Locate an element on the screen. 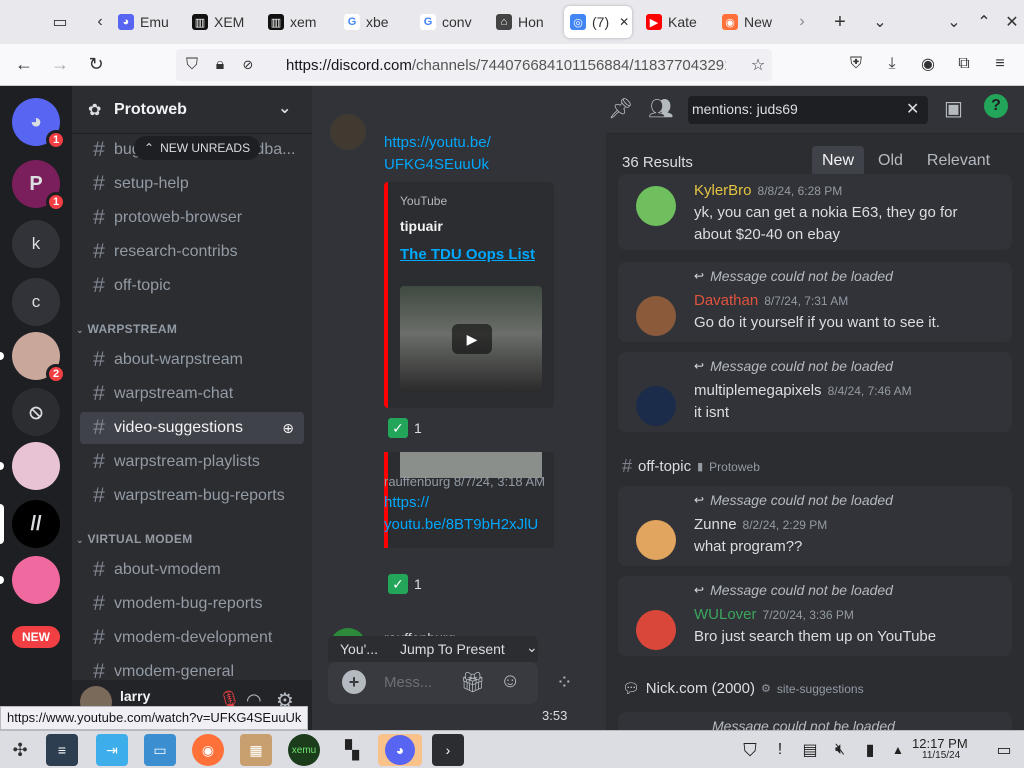  search-input: mentions: juds69 is located at coordinates (745, 109).